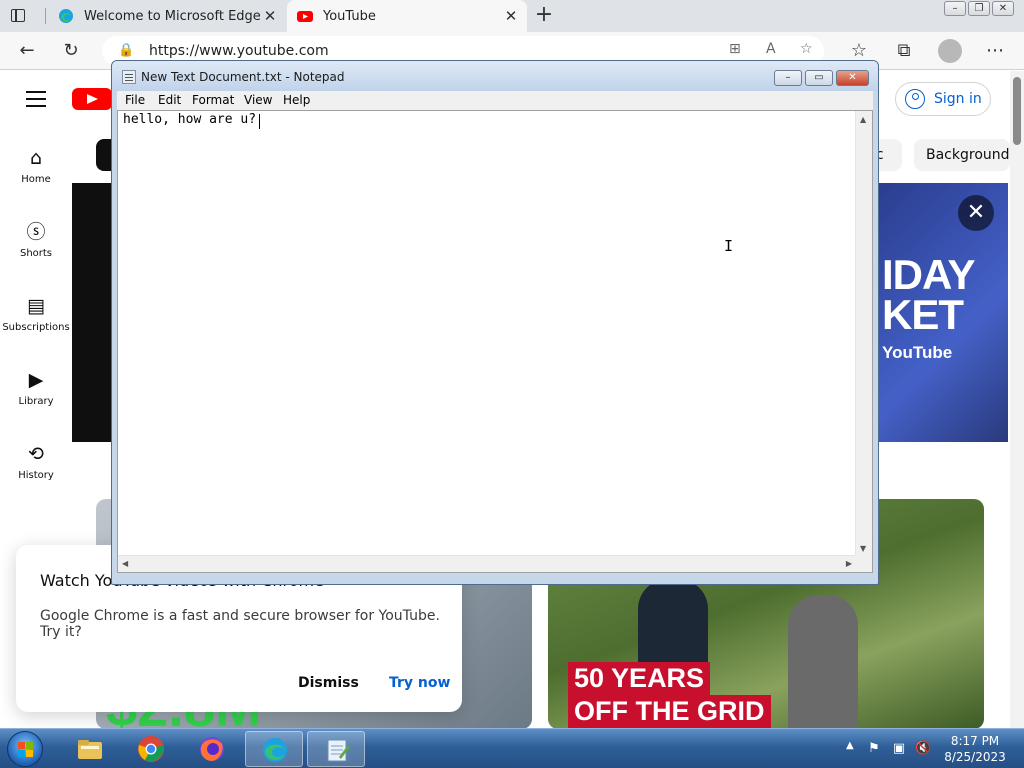  Describe the element at coordinates (169, 100) in the screenshot. I see `menu-edit: Edit` at that location.